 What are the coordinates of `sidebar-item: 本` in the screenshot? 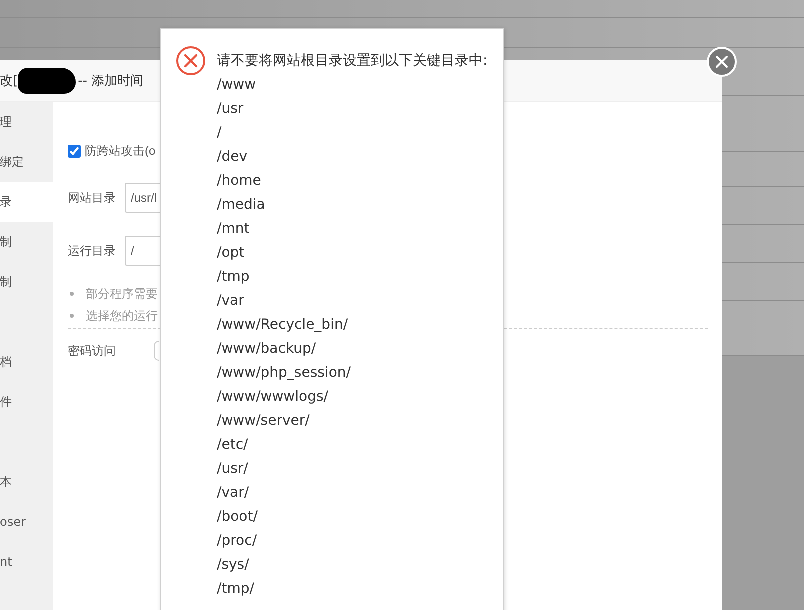 It's located at (26, 482).